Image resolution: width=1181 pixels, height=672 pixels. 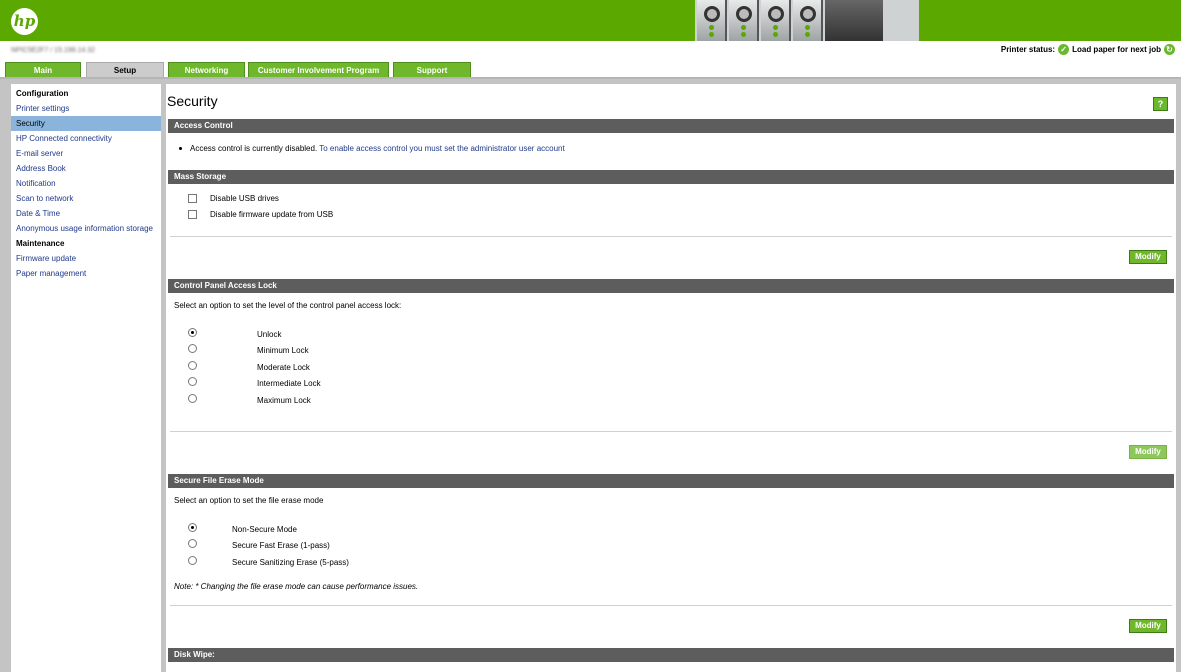 I want to click on section-erase-mode: Secure File Erase Mode, so click(x=671, y=481).